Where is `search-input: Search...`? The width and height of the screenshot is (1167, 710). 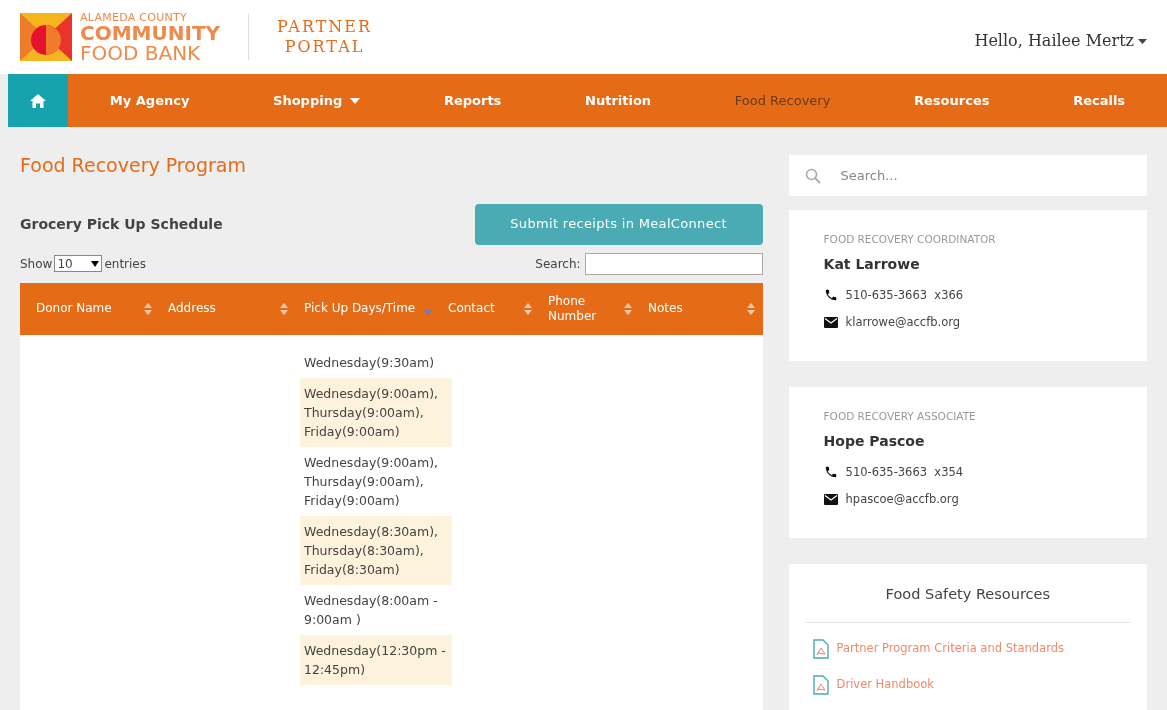
search-input: Search... is located at coordinates (985, 175).